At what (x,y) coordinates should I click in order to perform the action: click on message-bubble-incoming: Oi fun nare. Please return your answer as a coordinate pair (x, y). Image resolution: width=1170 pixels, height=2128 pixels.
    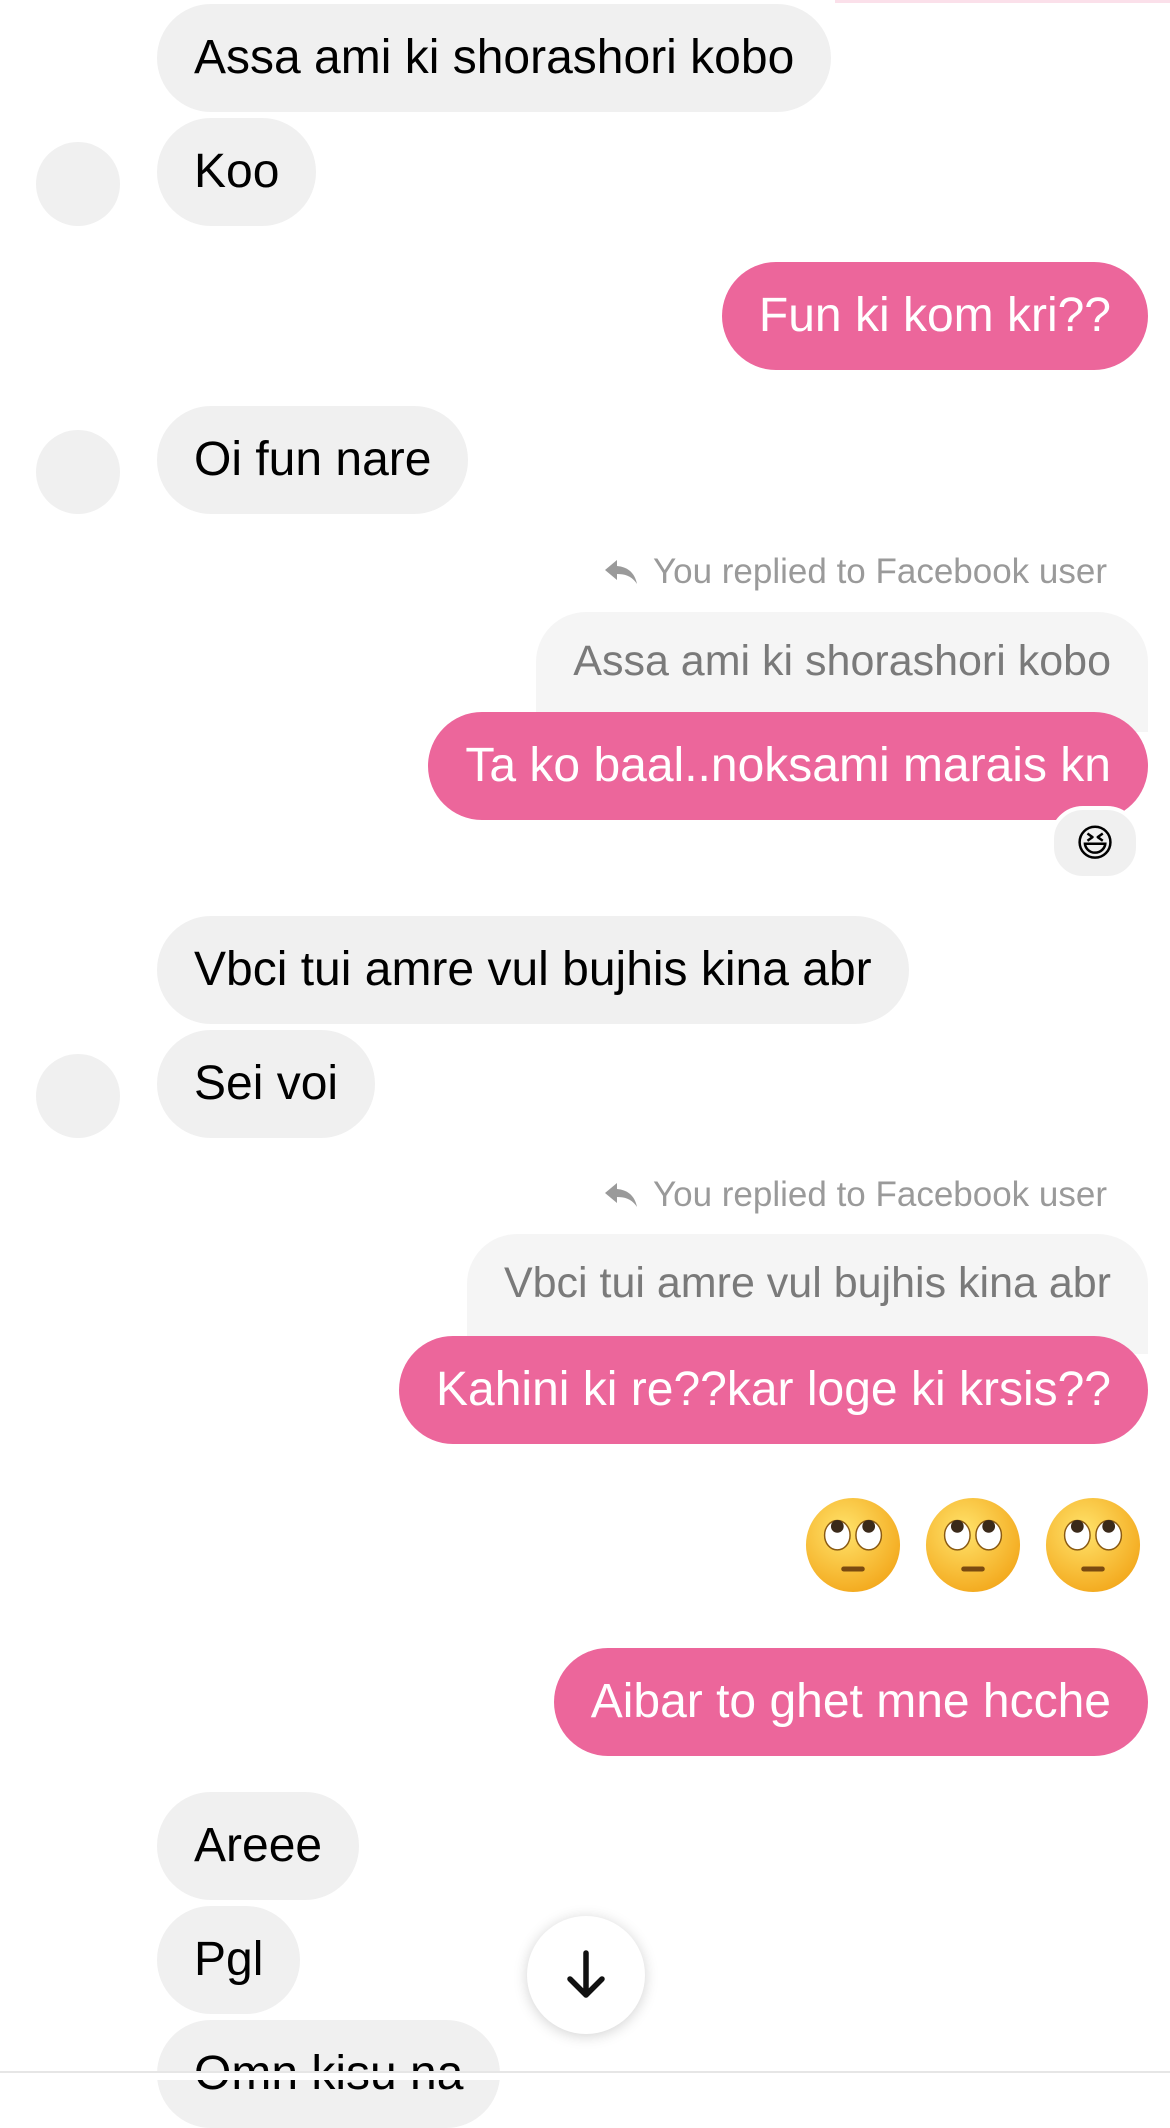
    Looking at the image, I should click on (313, 460).